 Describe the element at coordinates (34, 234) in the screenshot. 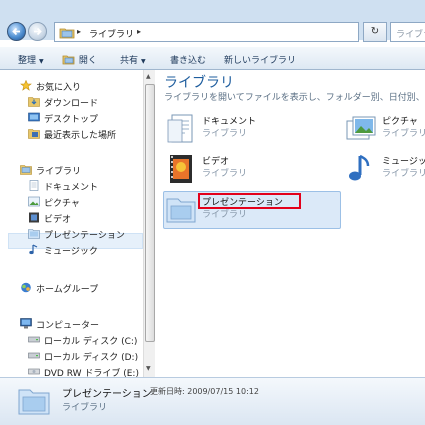

I see `presentation-library-icon` at that location.